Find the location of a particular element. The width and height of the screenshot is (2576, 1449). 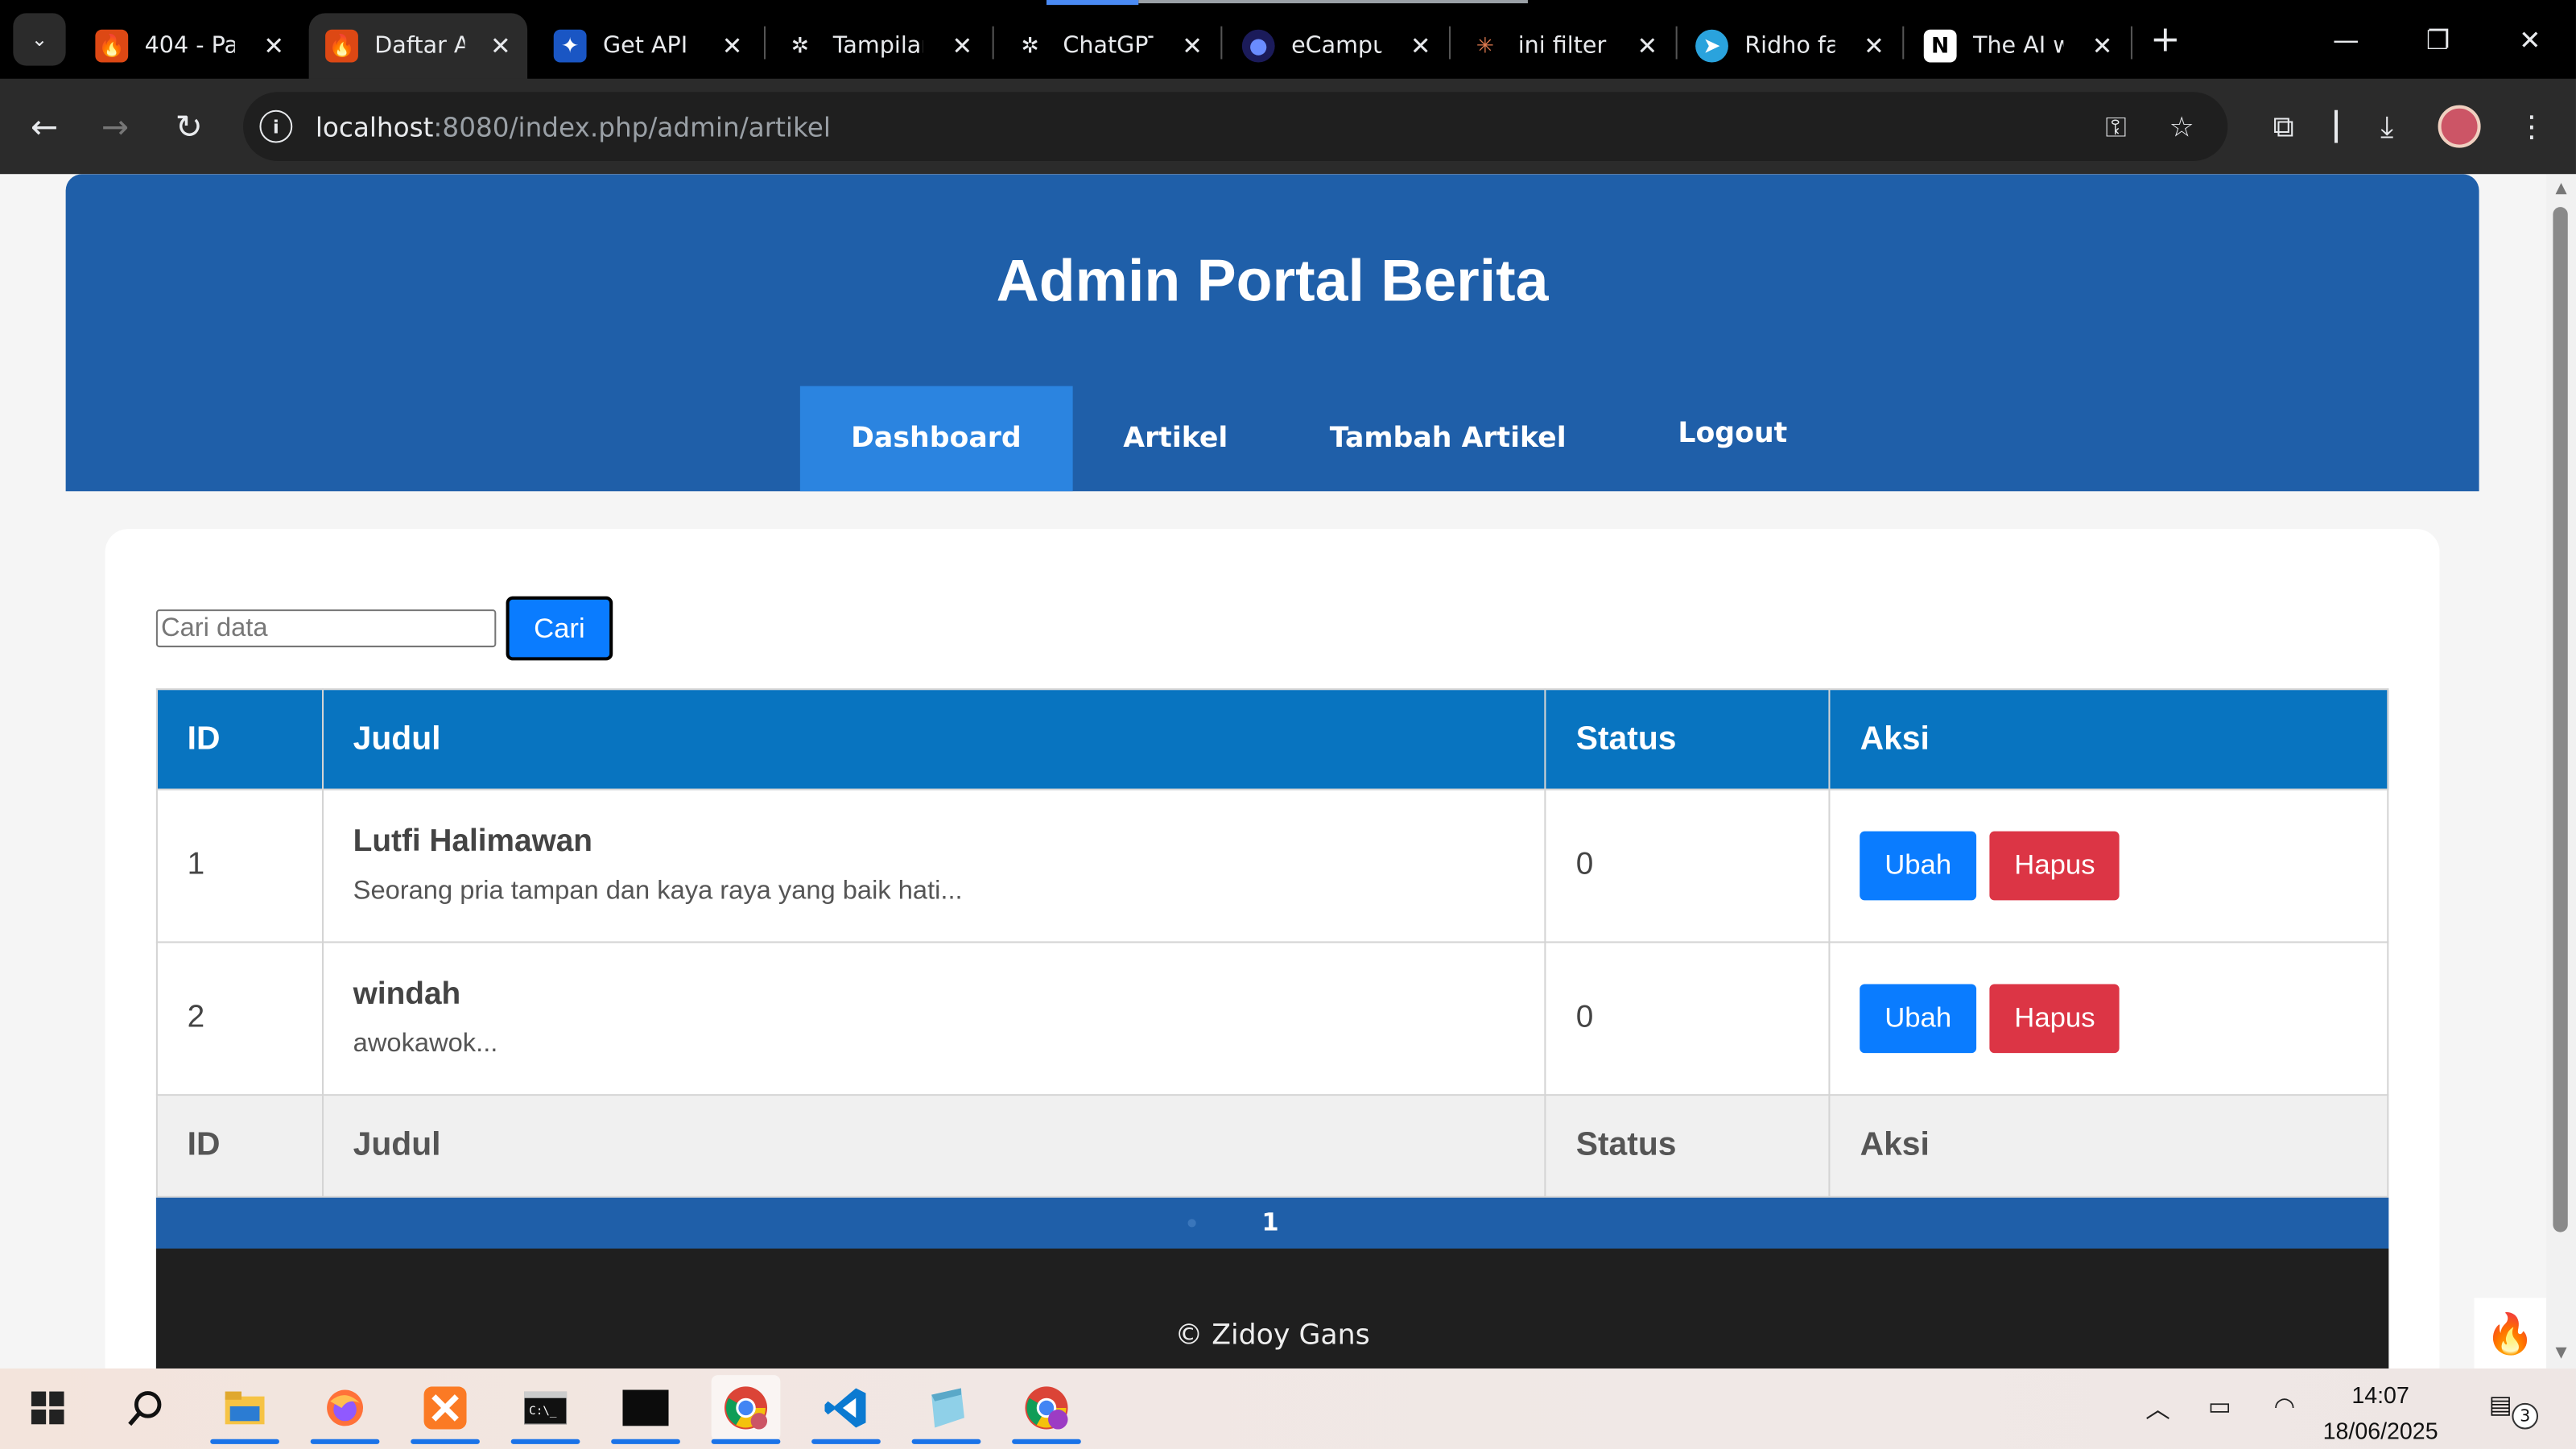

system-clock: 14:07 18/06/2025 is located at coordinates (2381, 1413).